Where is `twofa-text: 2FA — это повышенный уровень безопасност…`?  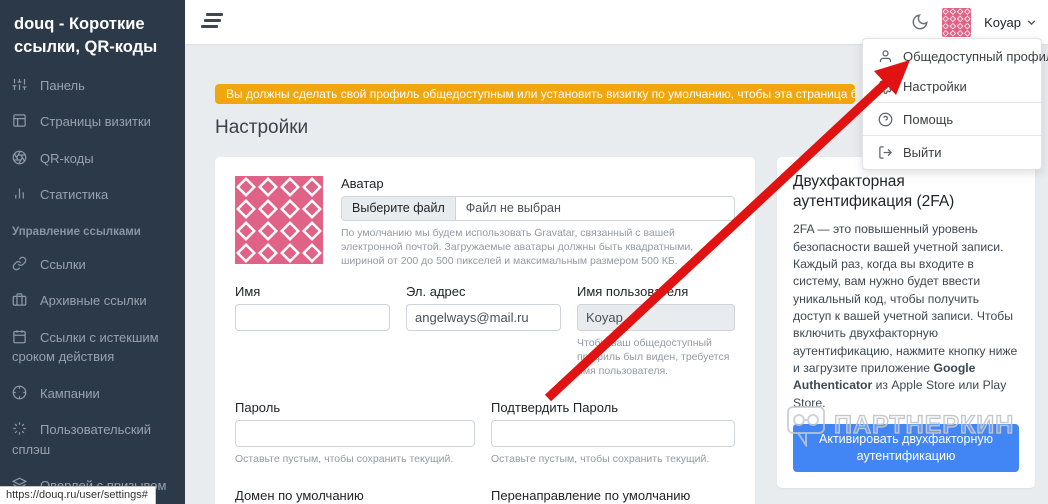 twofa-text: 2FA — это повышенный уровень безопасност… is located at coordinates (905, 298).